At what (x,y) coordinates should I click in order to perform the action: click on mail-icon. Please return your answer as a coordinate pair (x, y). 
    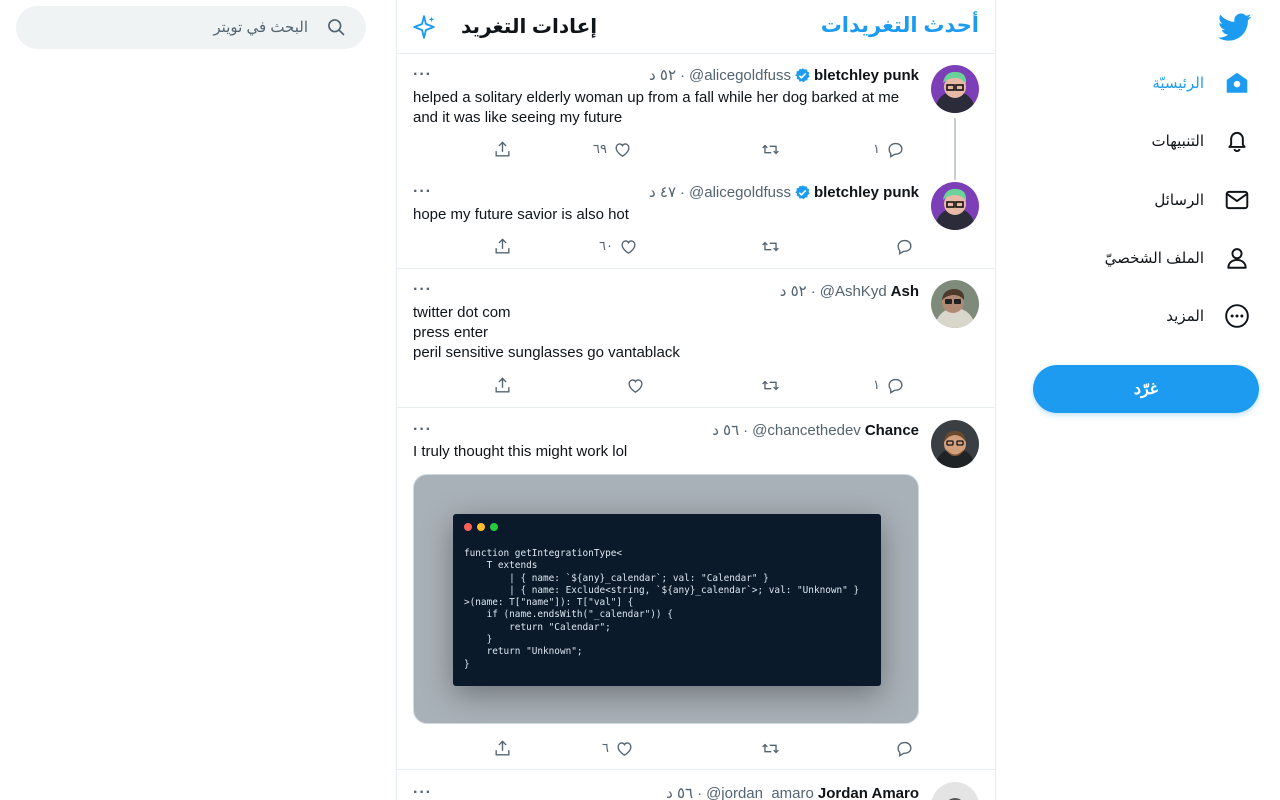
    Looking at the image, I should click on (1237, 200).